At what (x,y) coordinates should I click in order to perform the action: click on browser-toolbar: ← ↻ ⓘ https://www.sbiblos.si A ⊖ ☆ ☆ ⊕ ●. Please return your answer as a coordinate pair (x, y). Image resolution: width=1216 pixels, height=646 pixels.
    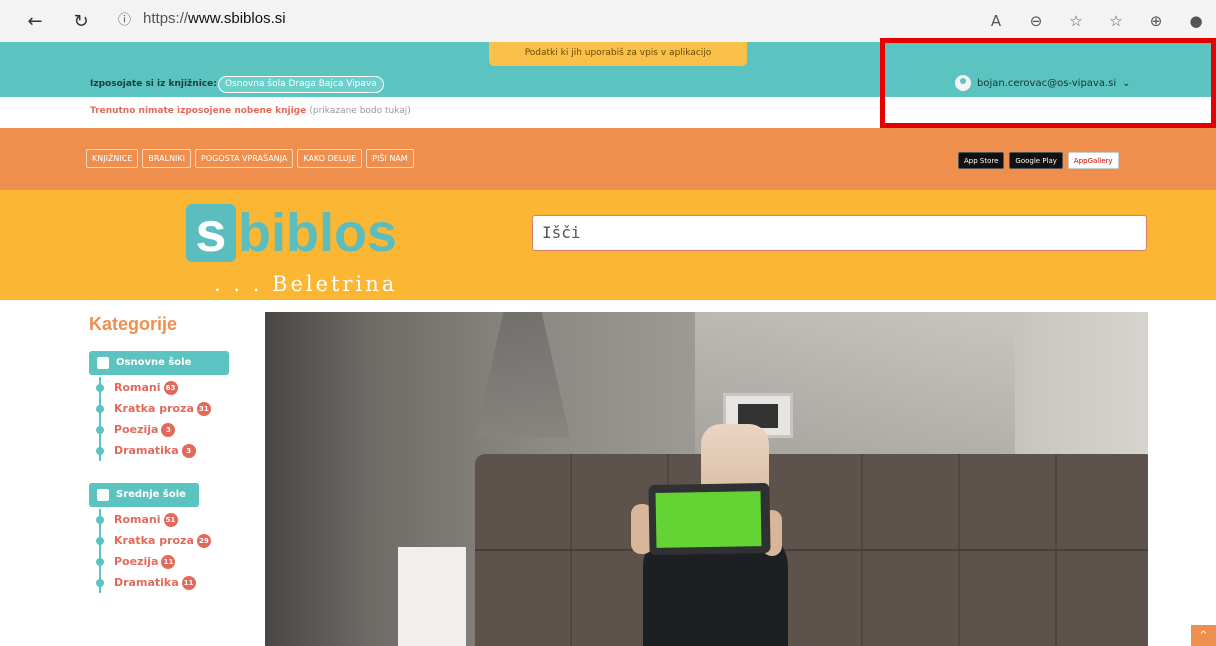
    Looking at the image, I should click on (608, 21).